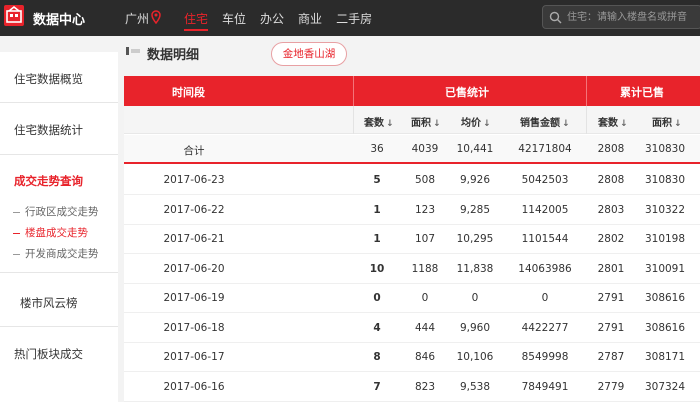 The height and width of the screenshot is (402, 700). I want to click on nav-tab-residential: 住宅, so click(196, 18).